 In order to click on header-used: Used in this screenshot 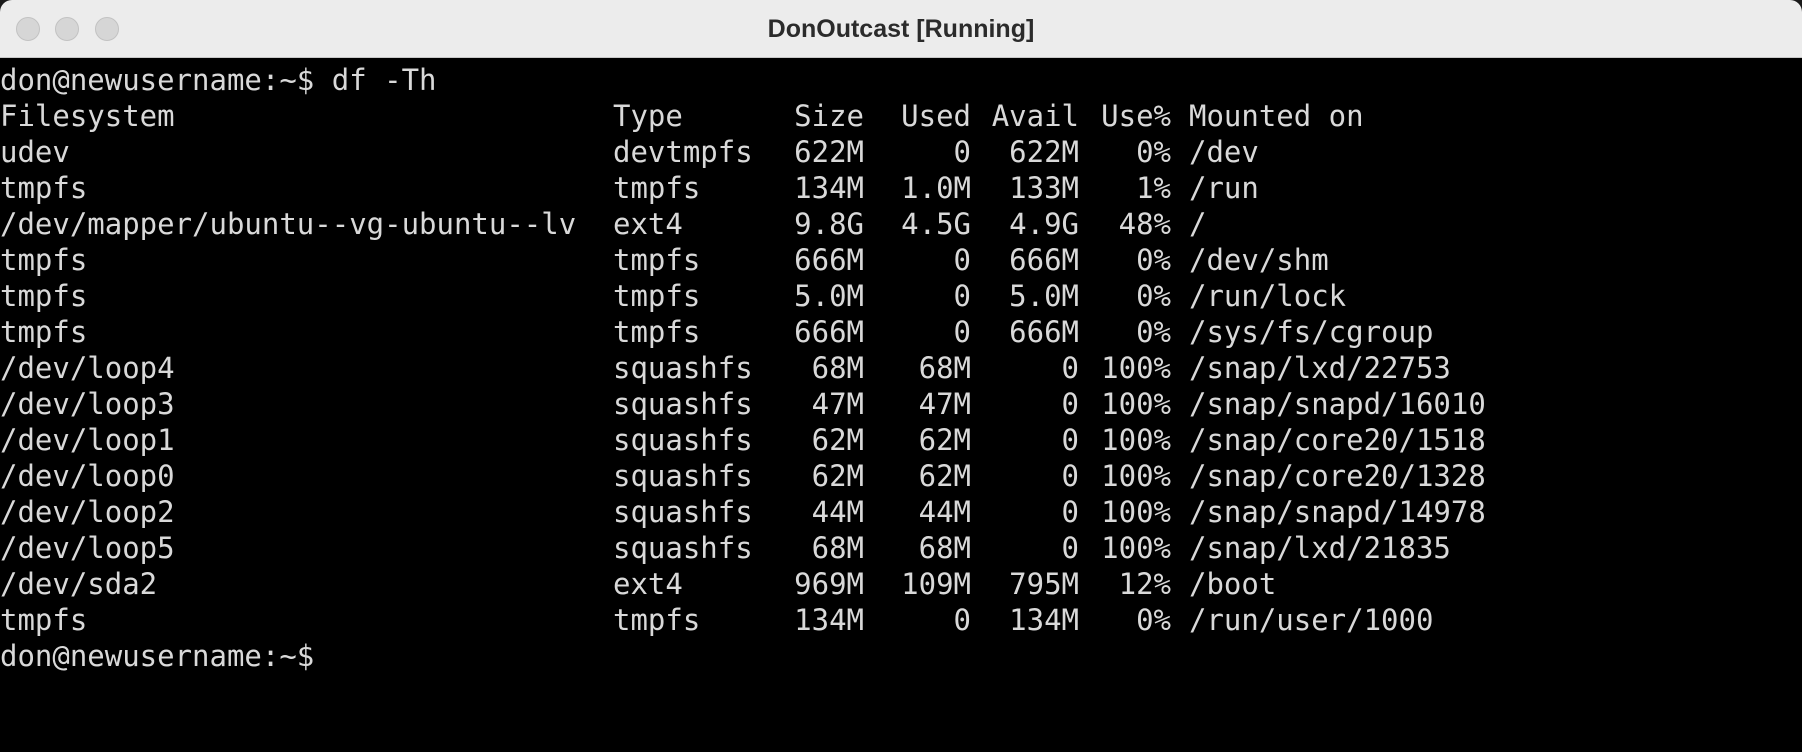, I will do `click(936, 116)`.